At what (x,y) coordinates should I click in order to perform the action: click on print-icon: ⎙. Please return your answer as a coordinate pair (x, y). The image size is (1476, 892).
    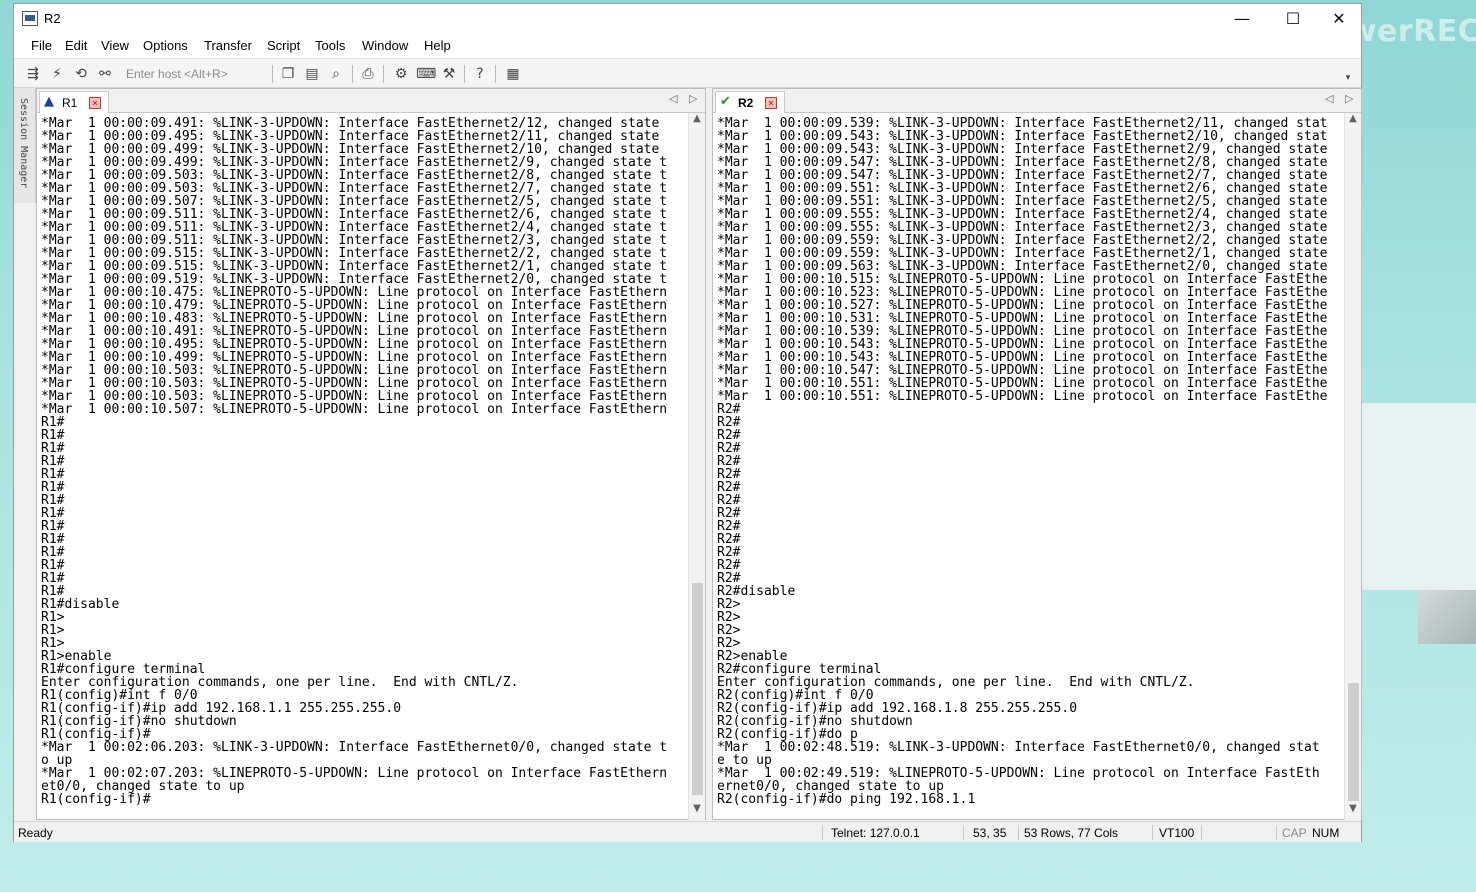
    Looking at the image, I should click on (368, 74).